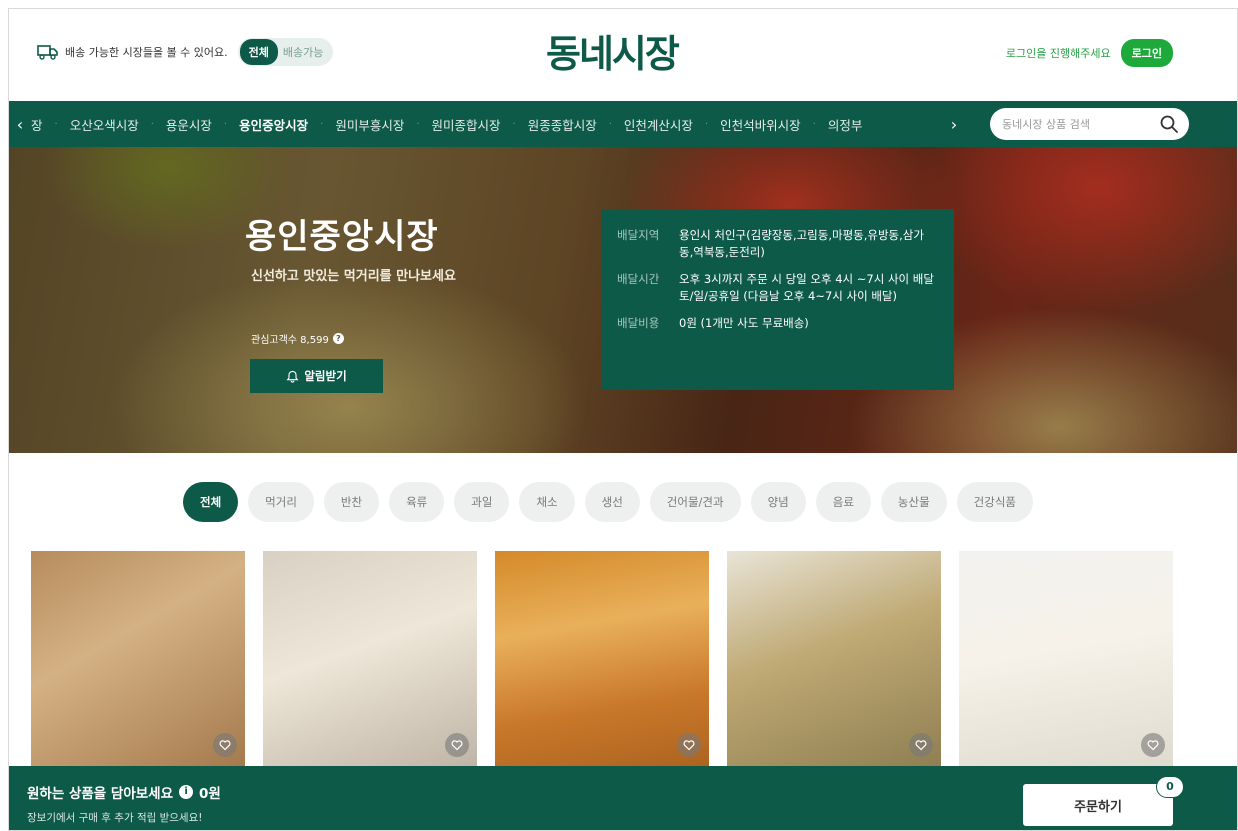 This screenshot has height=831, width=1238. Describe the element at coordinates (304, 52) in the screenshot. I see `toggle-deliverable: 배송가능` at that location.